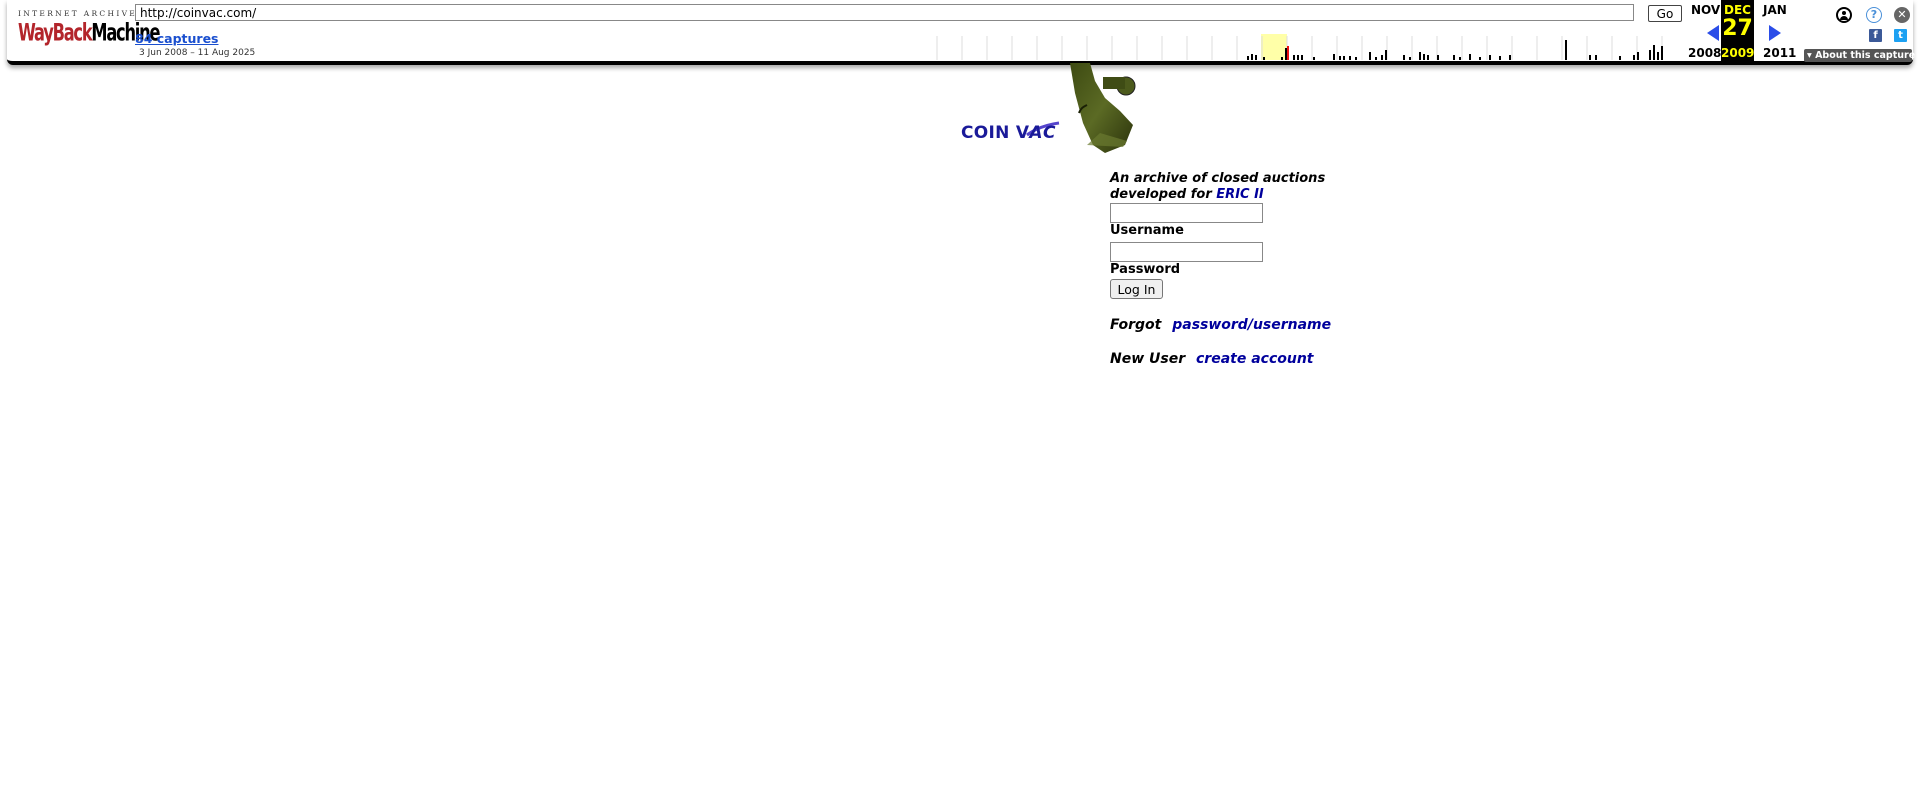 This screenshot has width=1920, height=802. I want to click on sparkline-current-year-highlight, so click(1274, 47).